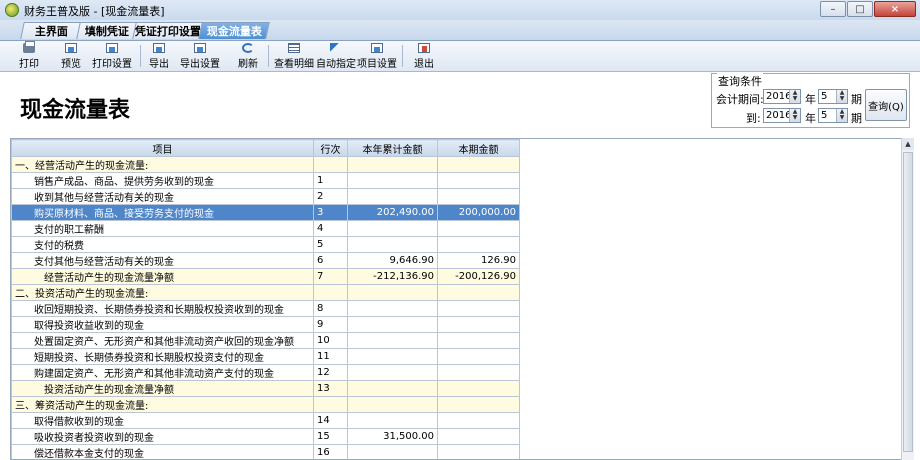 This screenshot has height=460, width=920. What do you see at coordinates (392, 260) in the screenshot?
I see `cell-ytd-amount: 9,646.90` at bounding box center [392, 260].